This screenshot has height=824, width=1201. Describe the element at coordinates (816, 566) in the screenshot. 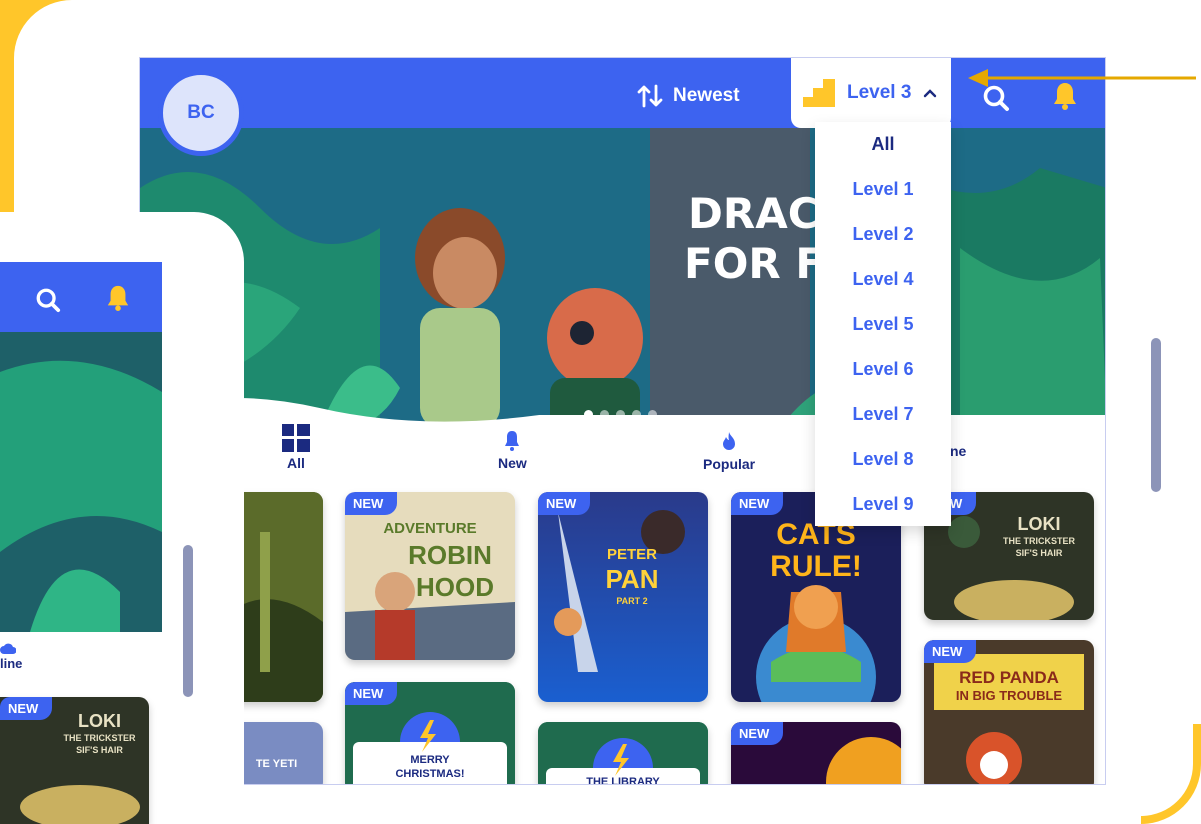

I see `book-title: RULE!` at that location.